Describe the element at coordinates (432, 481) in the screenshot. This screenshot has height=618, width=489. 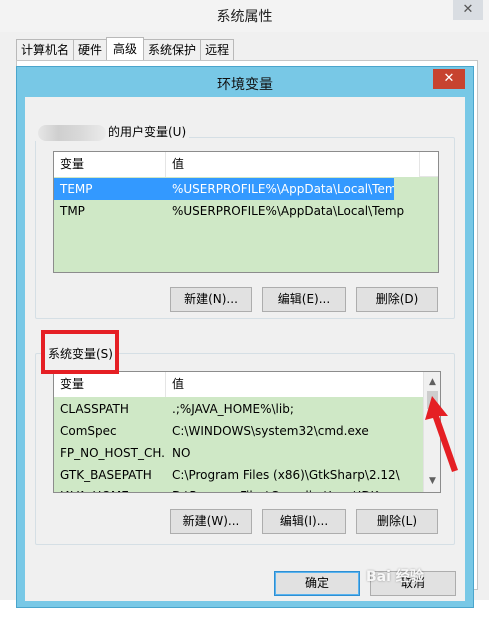
I see `chevron-down-icon: ▼` at that location.